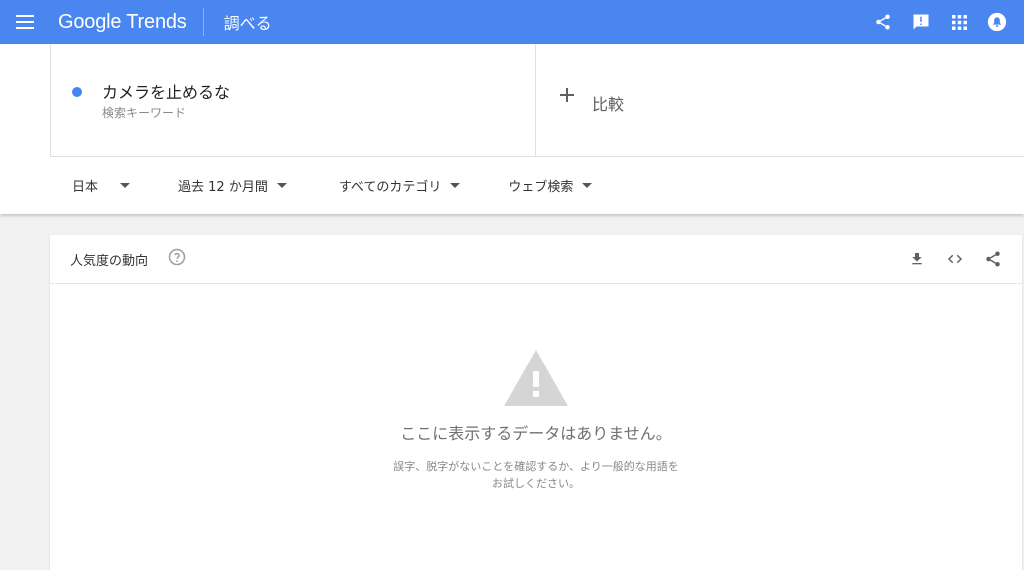 Image resolution: width=1024 pixels, height=570 pixels. What do you see at coordinates (536, 475) in the screenshot?
I see `empty-state-subtitle: 誤字、脱字がないことを確認するか、より一般的な用語をお試しください。` at bounding box center [536, 475].